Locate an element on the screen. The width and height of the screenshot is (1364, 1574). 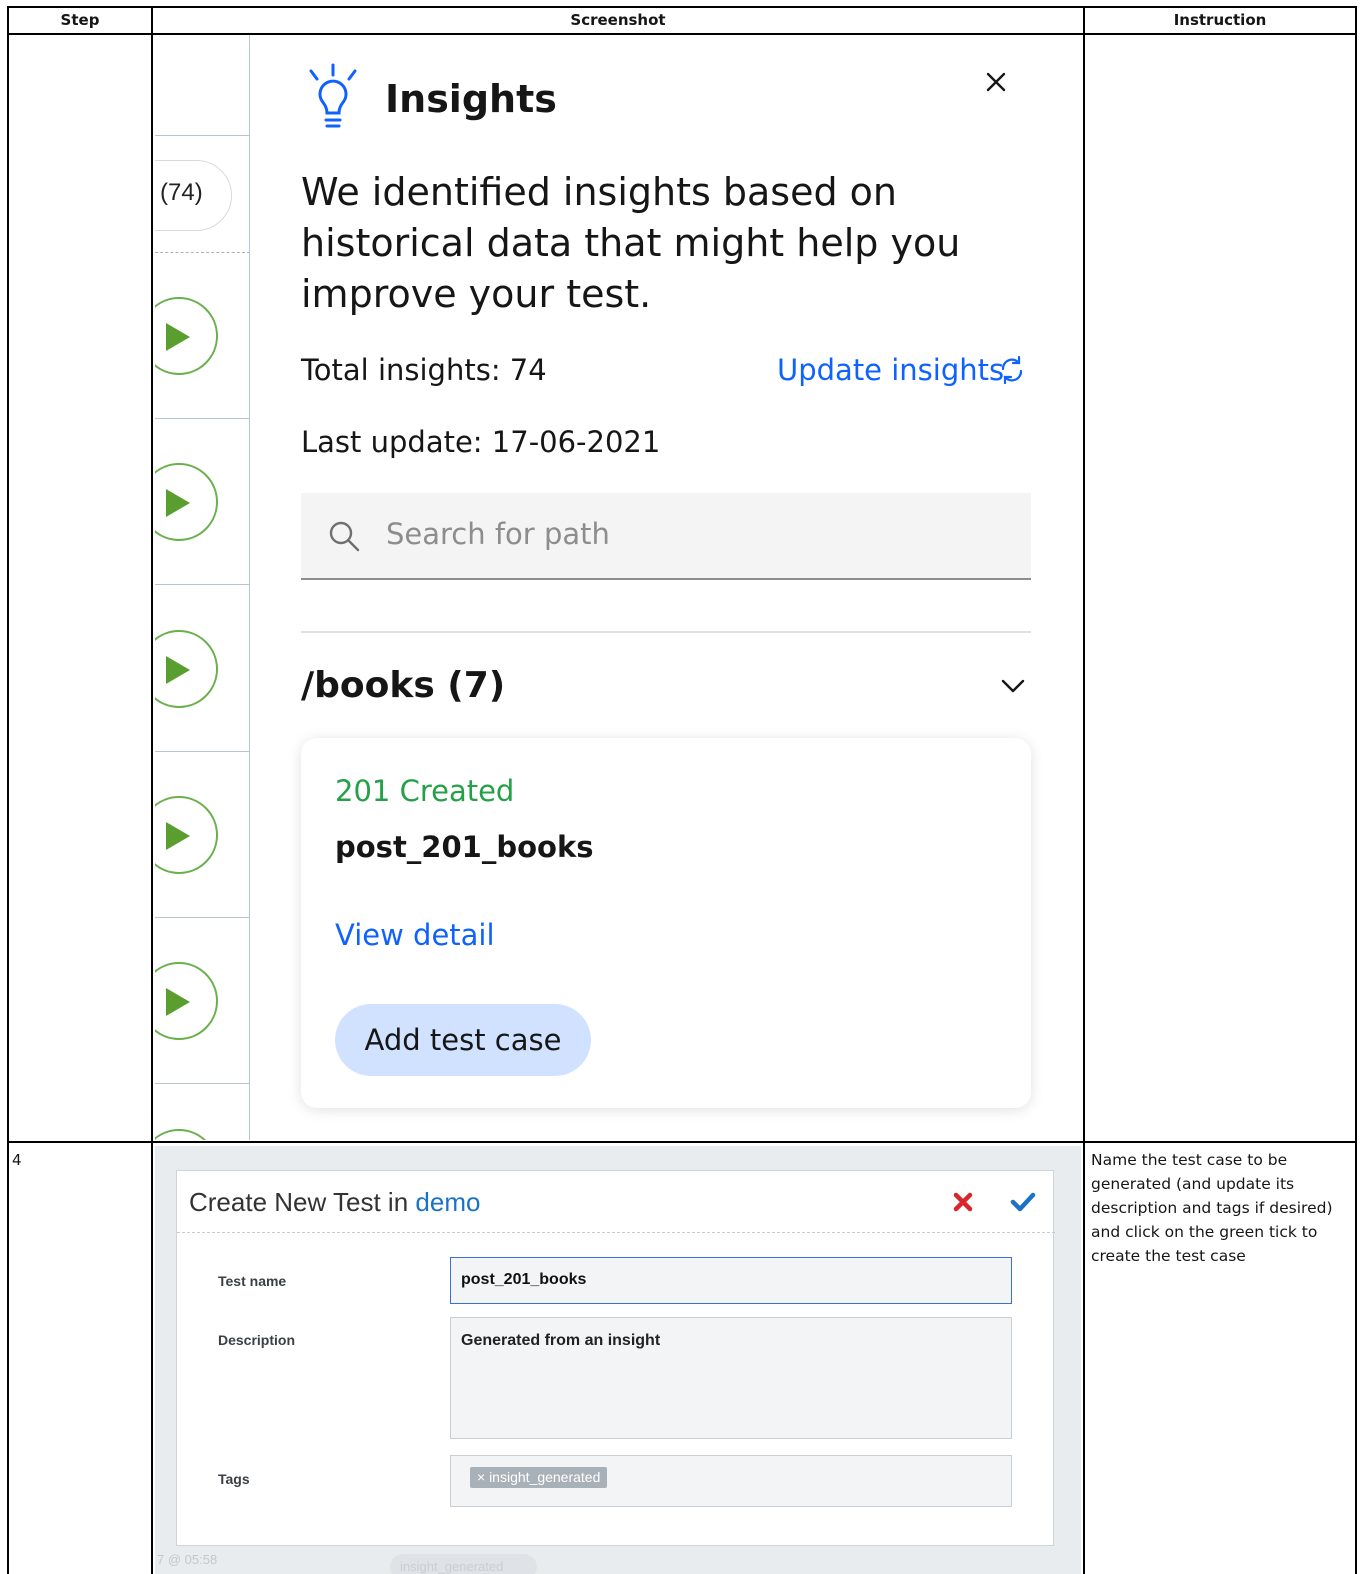
background-tag-label: insight_generated is located at coordinates (452, 1566).